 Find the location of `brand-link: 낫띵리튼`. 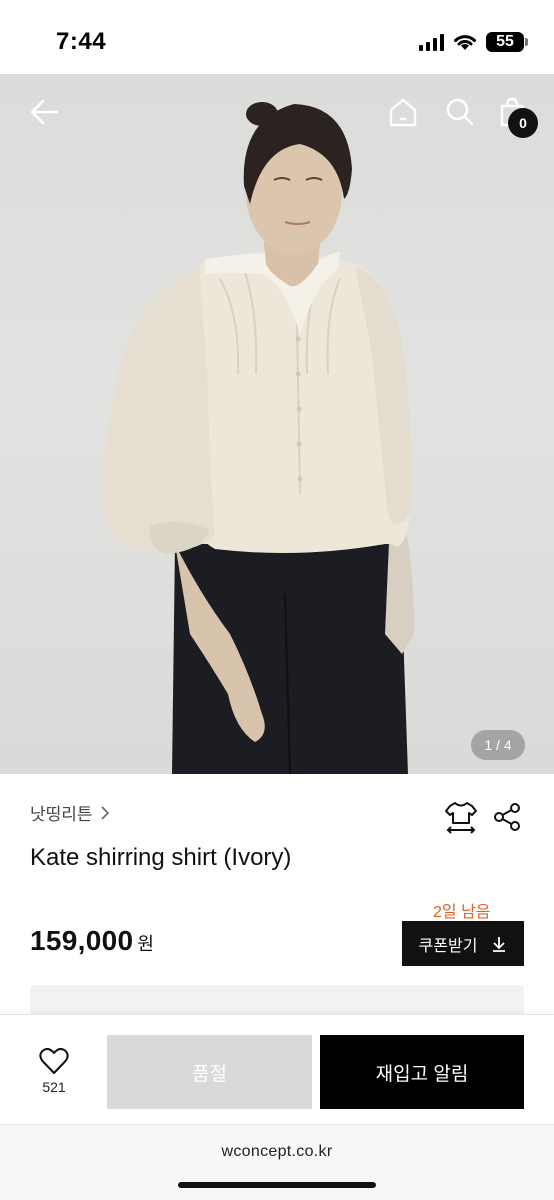

brand-link: 낫띵리튼 is located at coordinates (70, 812).